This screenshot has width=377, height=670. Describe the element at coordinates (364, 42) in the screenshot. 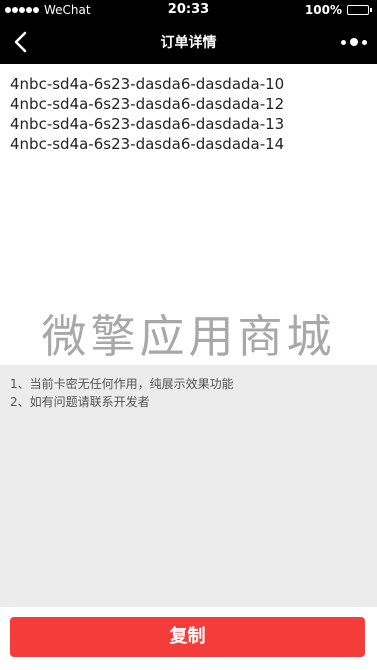

I see `more-dots-icon-right` at that location.